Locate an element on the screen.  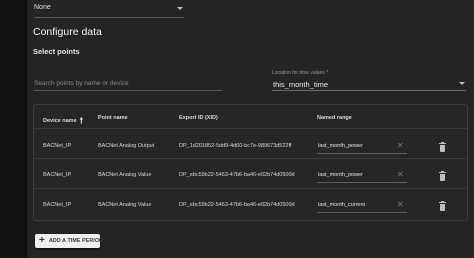
add-time-period-button: + ADD A TIME PERIOD is located at coordinates (69, 241).